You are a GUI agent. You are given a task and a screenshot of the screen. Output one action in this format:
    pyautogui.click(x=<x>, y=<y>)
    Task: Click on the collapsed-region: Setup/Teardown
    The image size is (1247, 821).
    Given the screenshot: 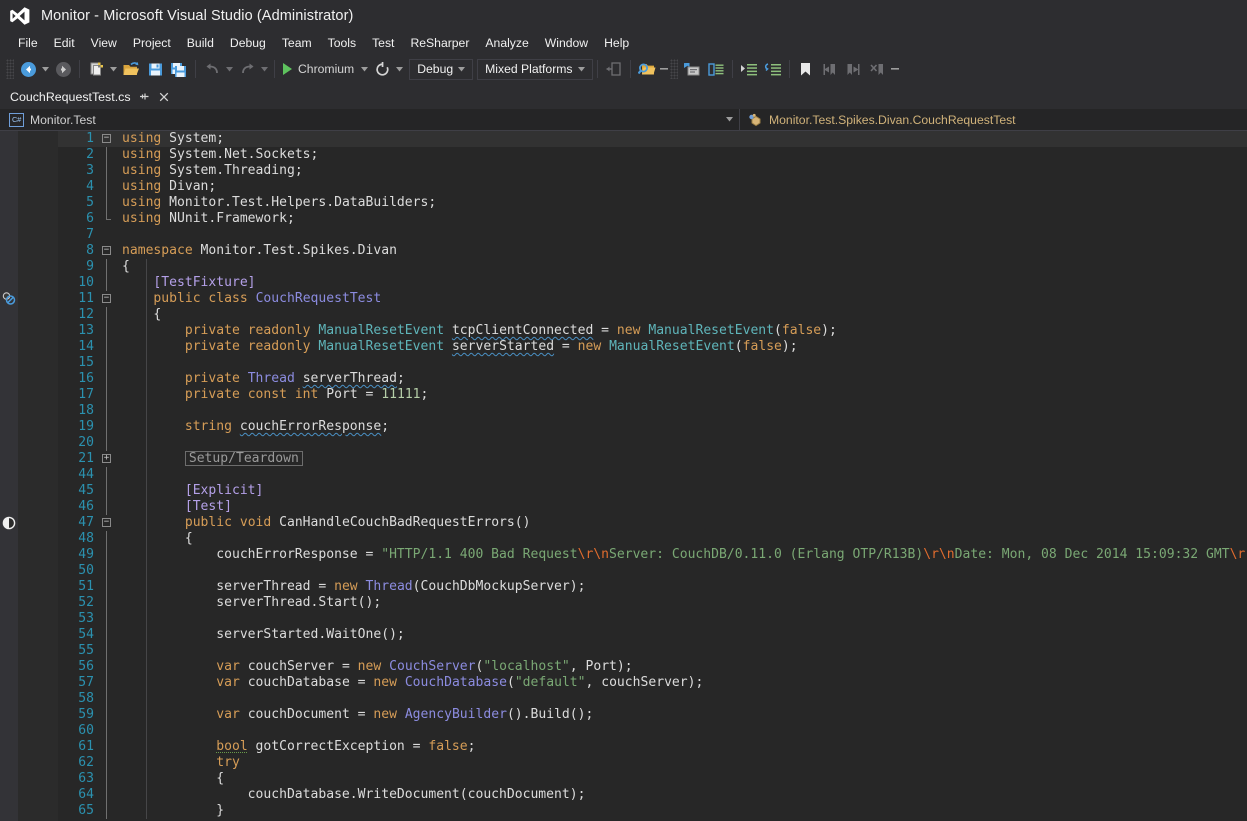 What is the action you would take?
    pyautogui.click(x=243, y=458)
    